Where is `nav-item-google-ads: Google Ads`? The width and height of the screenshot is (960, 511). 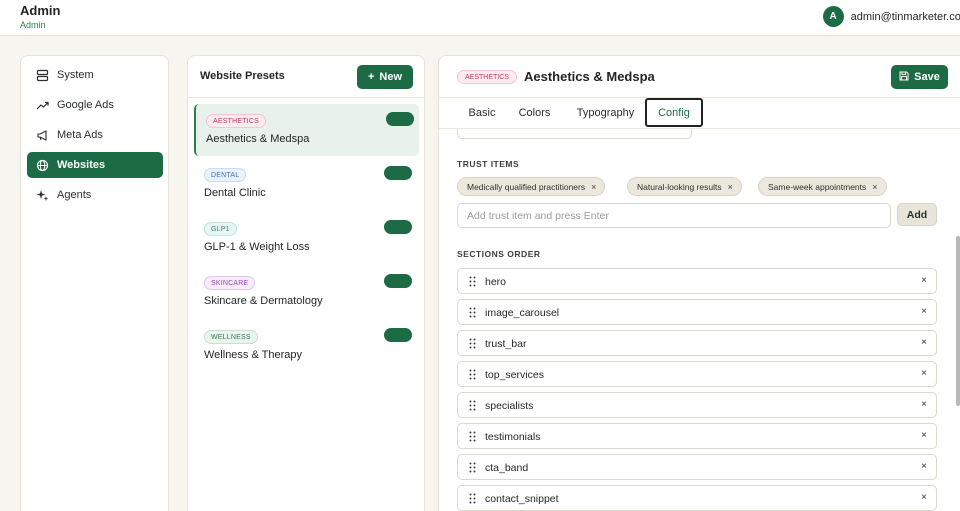
nav-item-google-ads: Google Ads is located at coordinates (95, 105).